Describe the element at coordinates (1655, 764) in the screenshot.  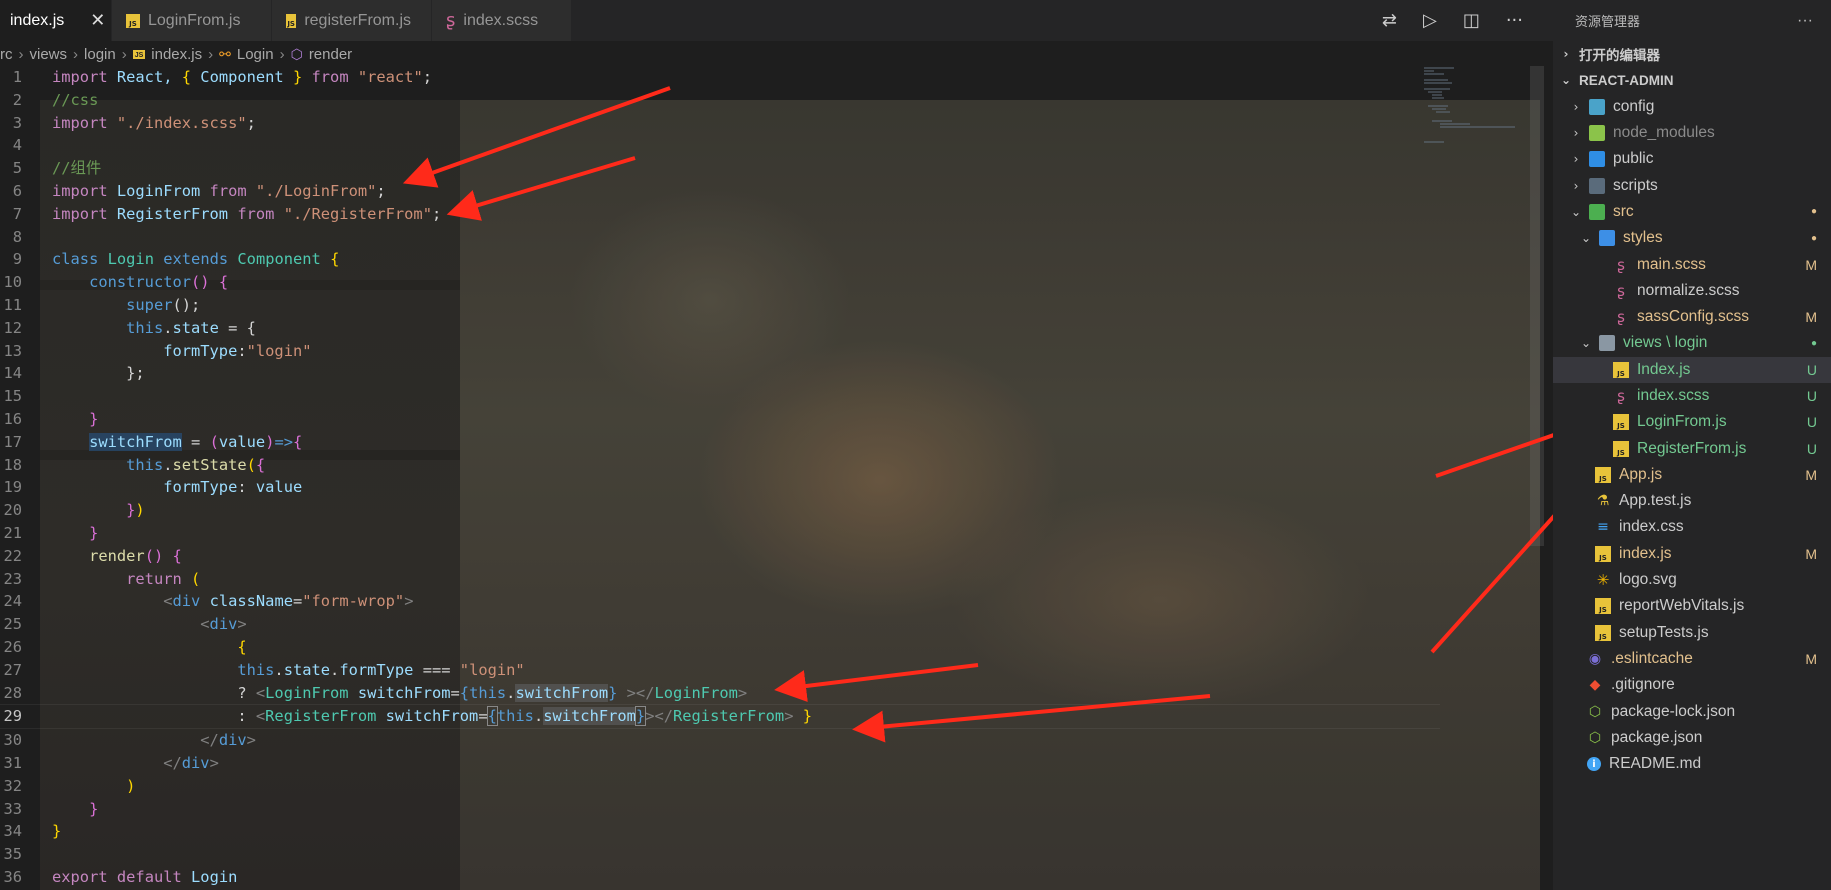
I see `tree-item-label: README.md` at that location.